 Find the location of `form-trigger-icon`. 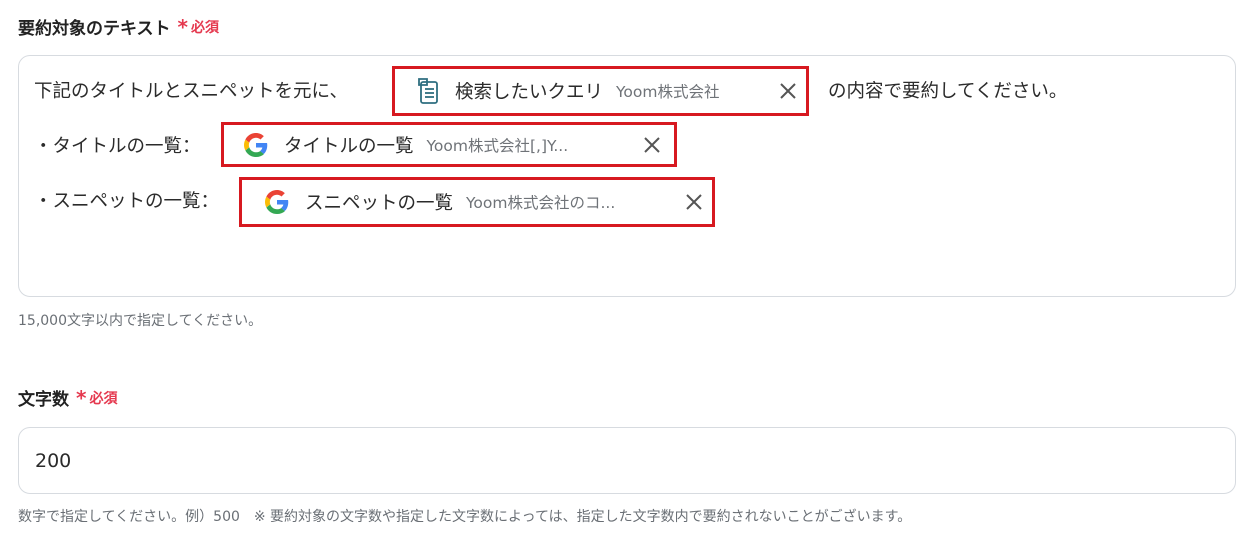

form-trigger-icon is located at coordinates (428, 91).